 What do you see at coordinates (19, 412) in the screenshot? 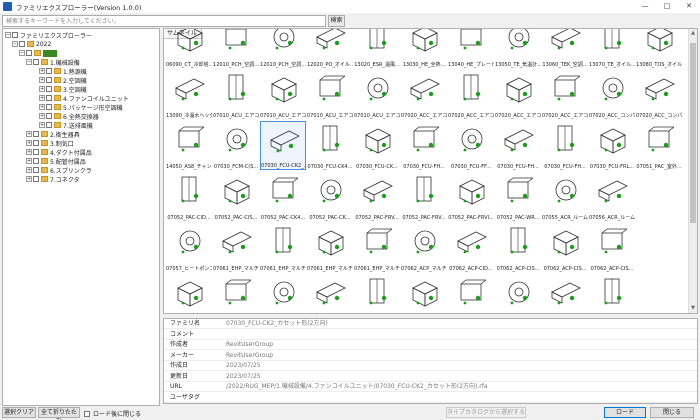
I see `clear-selection-button: 選択クリア` at bounding box center [19, 412].